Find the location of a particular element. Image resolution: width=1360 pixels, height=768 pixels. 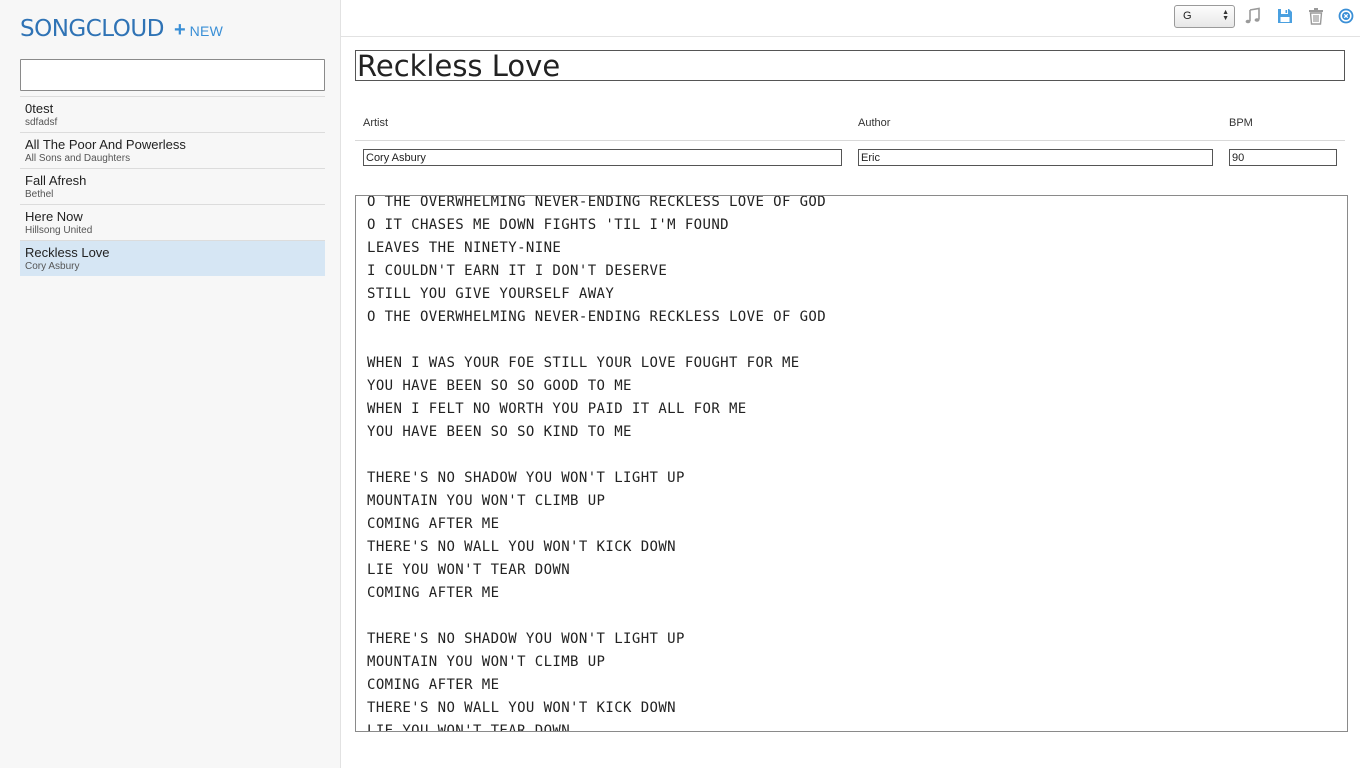

plus-icon: + is located at coordinates (179, 30).